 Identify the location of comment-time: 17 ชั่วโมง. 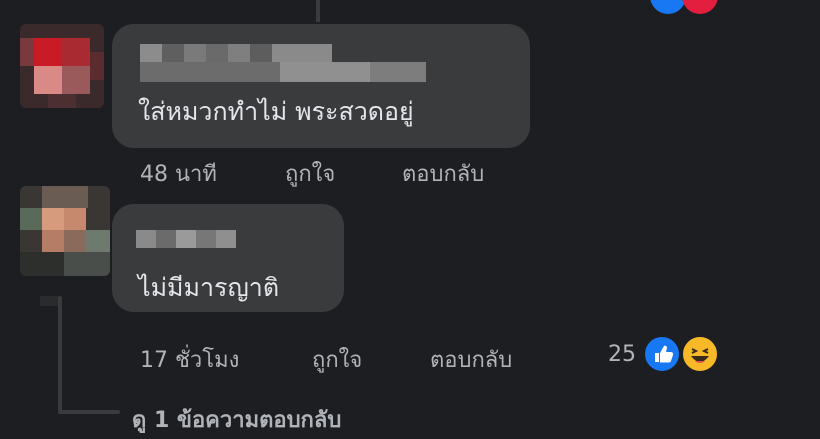
(189, 359).